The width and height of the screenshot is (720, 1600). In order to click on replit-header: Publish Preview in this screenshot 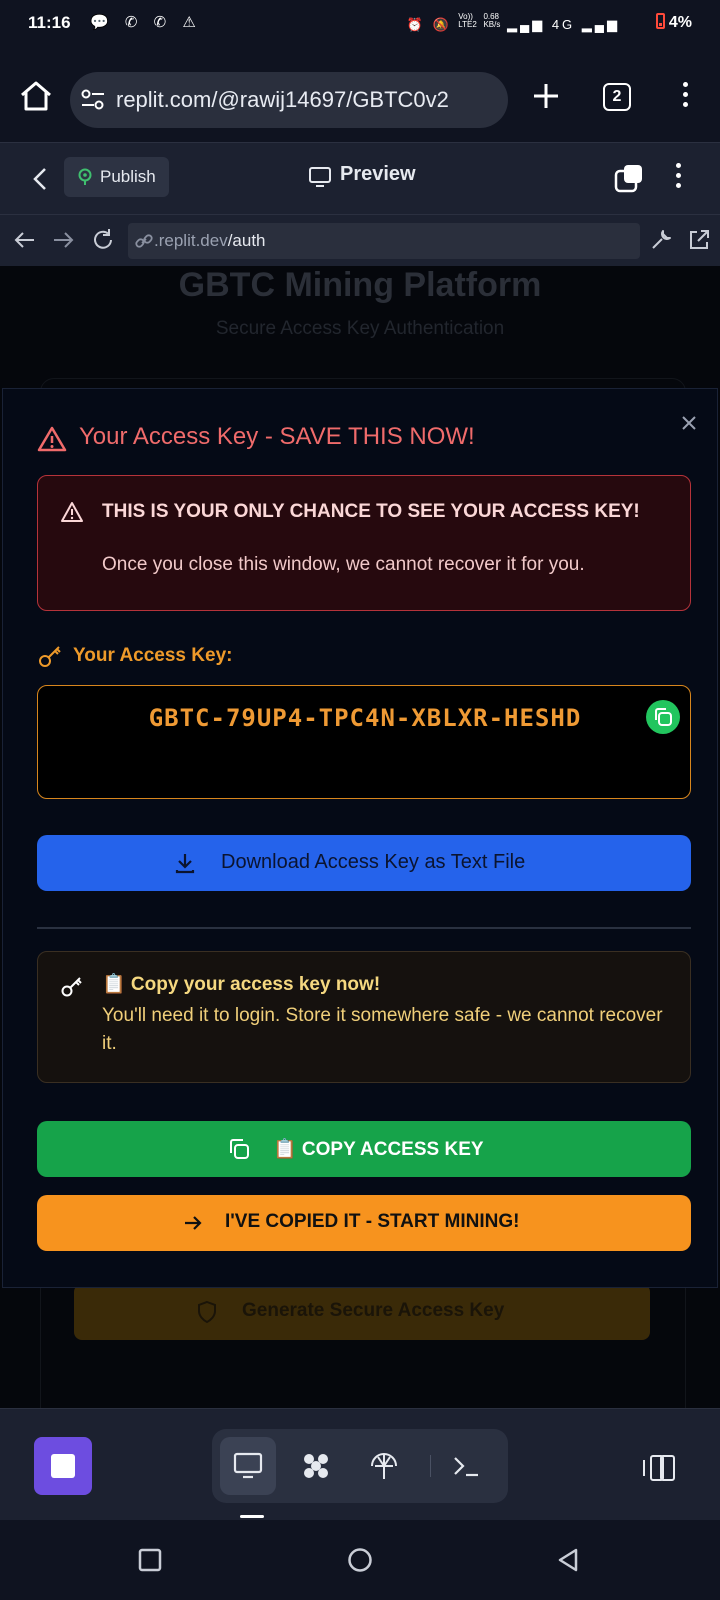, I will do `click(360, 178)`.